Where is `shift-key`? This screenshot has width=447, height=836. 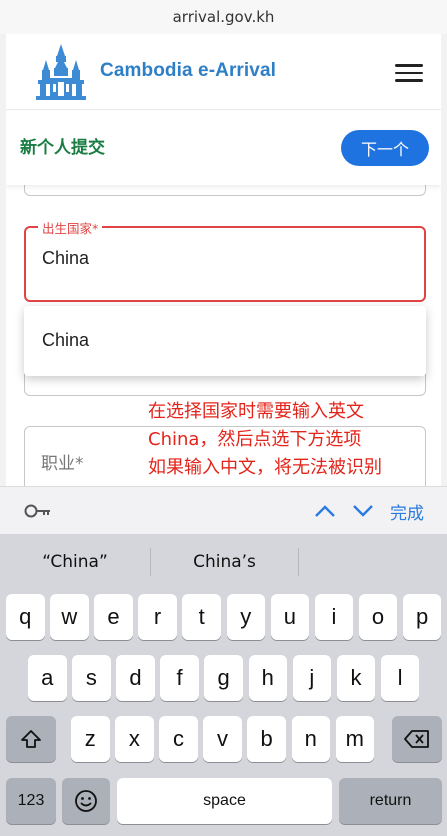 shift-key is located at coordinates (31, 739).